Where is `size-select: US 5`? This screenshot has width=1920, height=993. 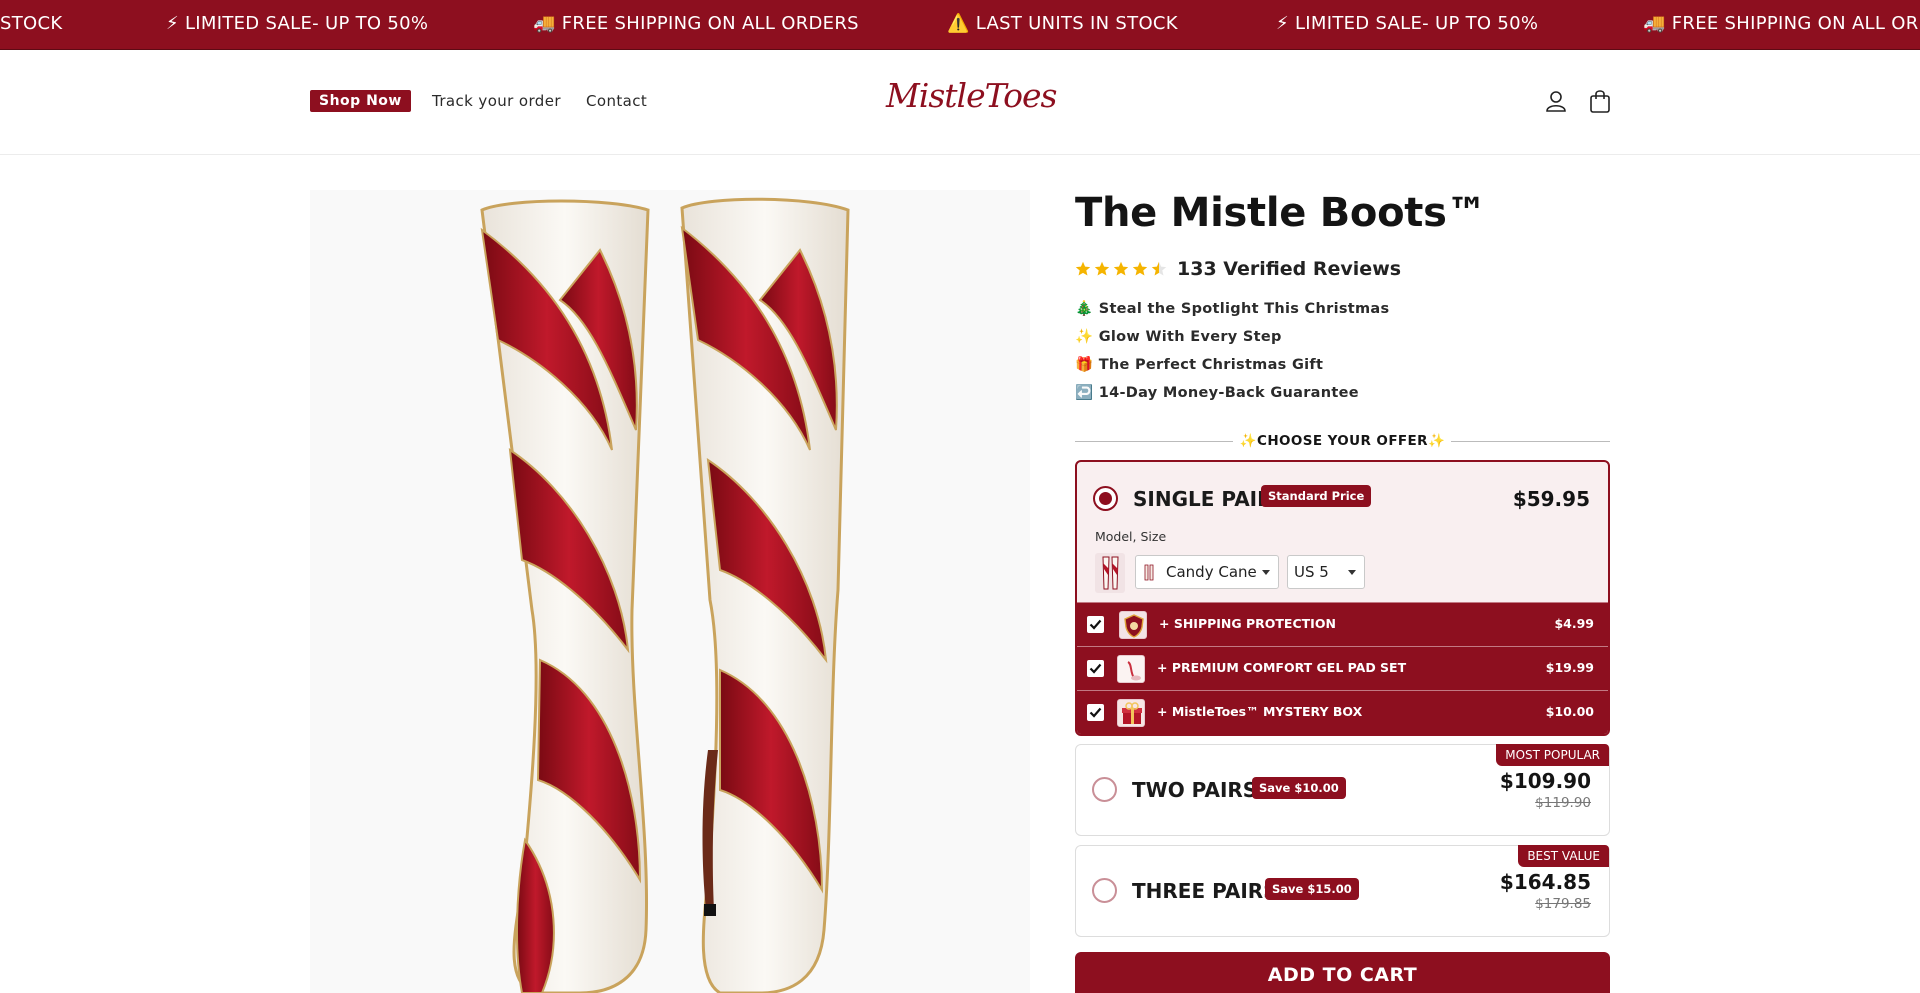 size-select: US 5 is located at coordinates (1326, 572).